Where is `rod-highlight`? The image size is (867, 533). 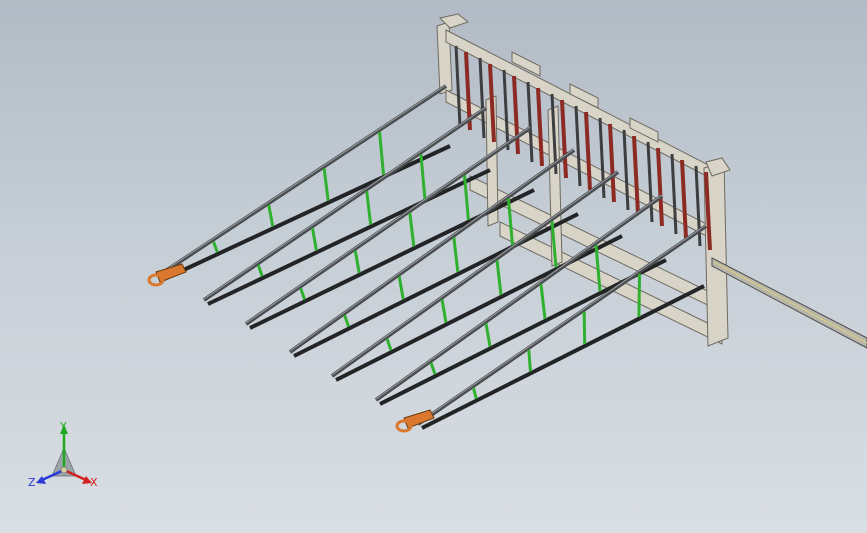
rod-highlight is located at coordinates (790, 302).